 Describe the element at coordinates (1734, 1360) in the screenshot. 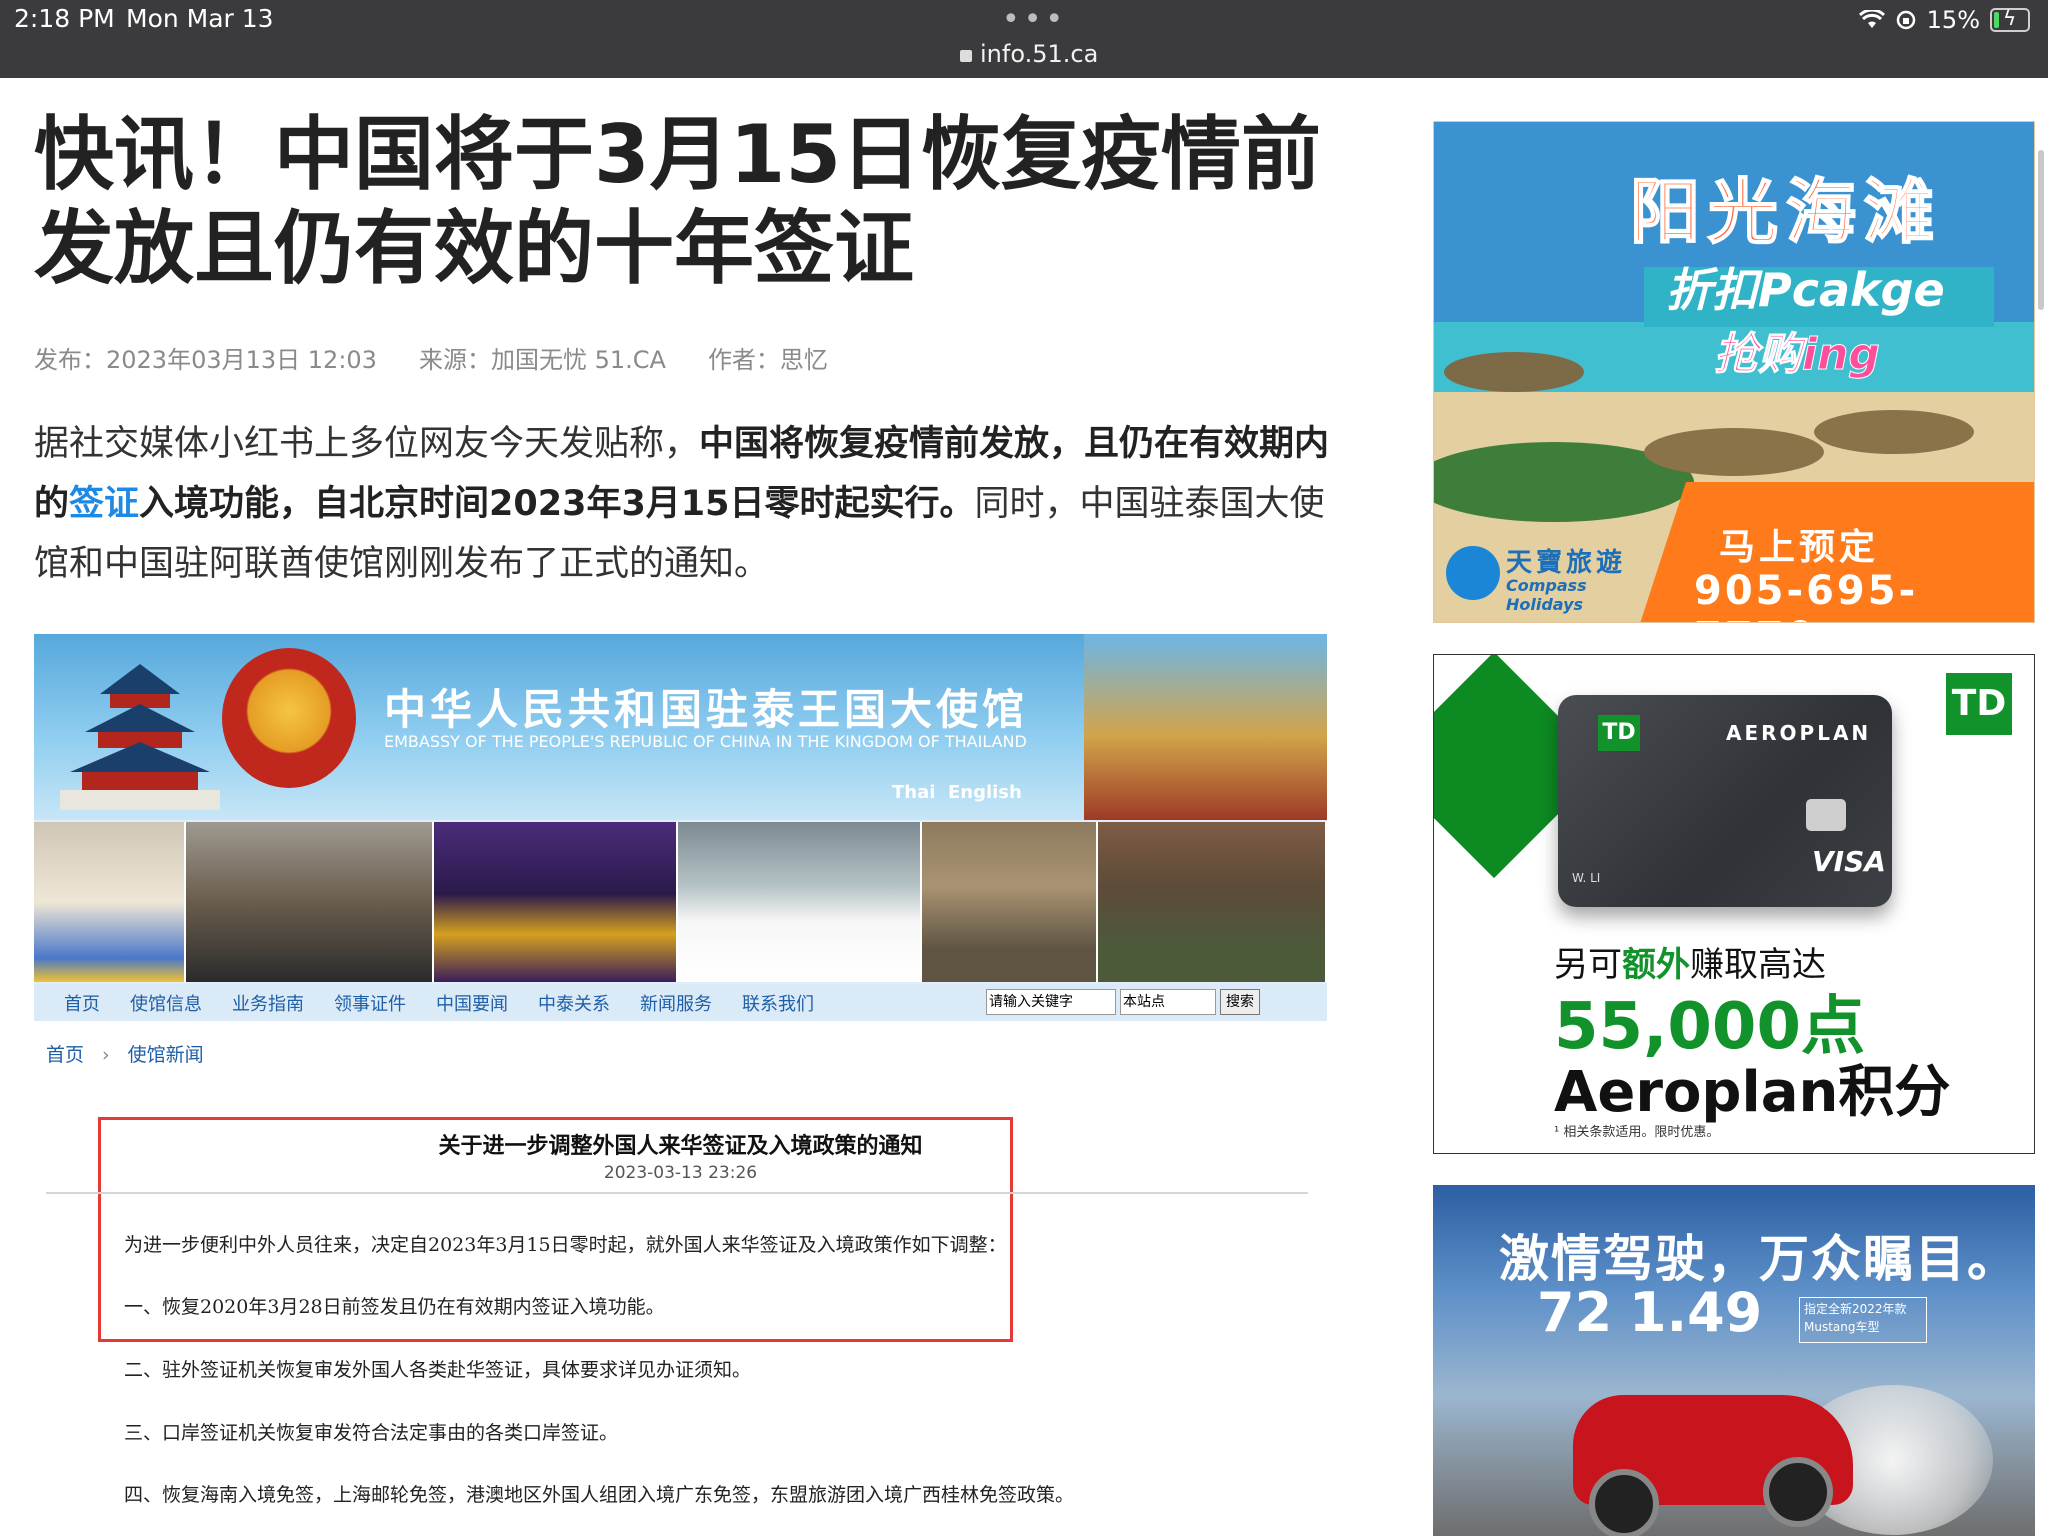

I see `ford-mustang-ad: 激情驾驶，万众瞩目。 72 1.49 指定全新2022年款Mustang车型` at that location.